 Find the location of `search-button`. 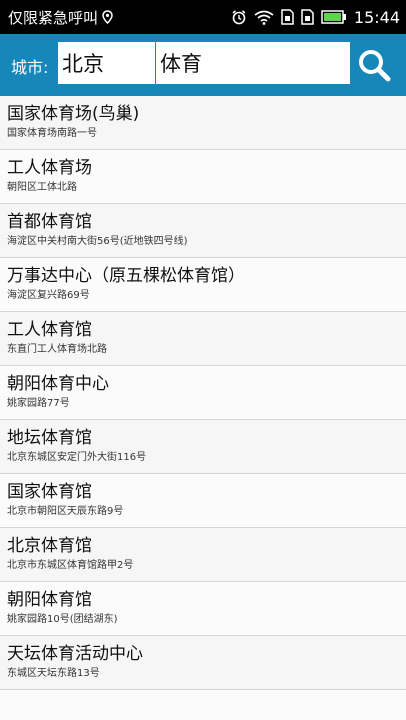

search-button is located at coordinates (374, 65).